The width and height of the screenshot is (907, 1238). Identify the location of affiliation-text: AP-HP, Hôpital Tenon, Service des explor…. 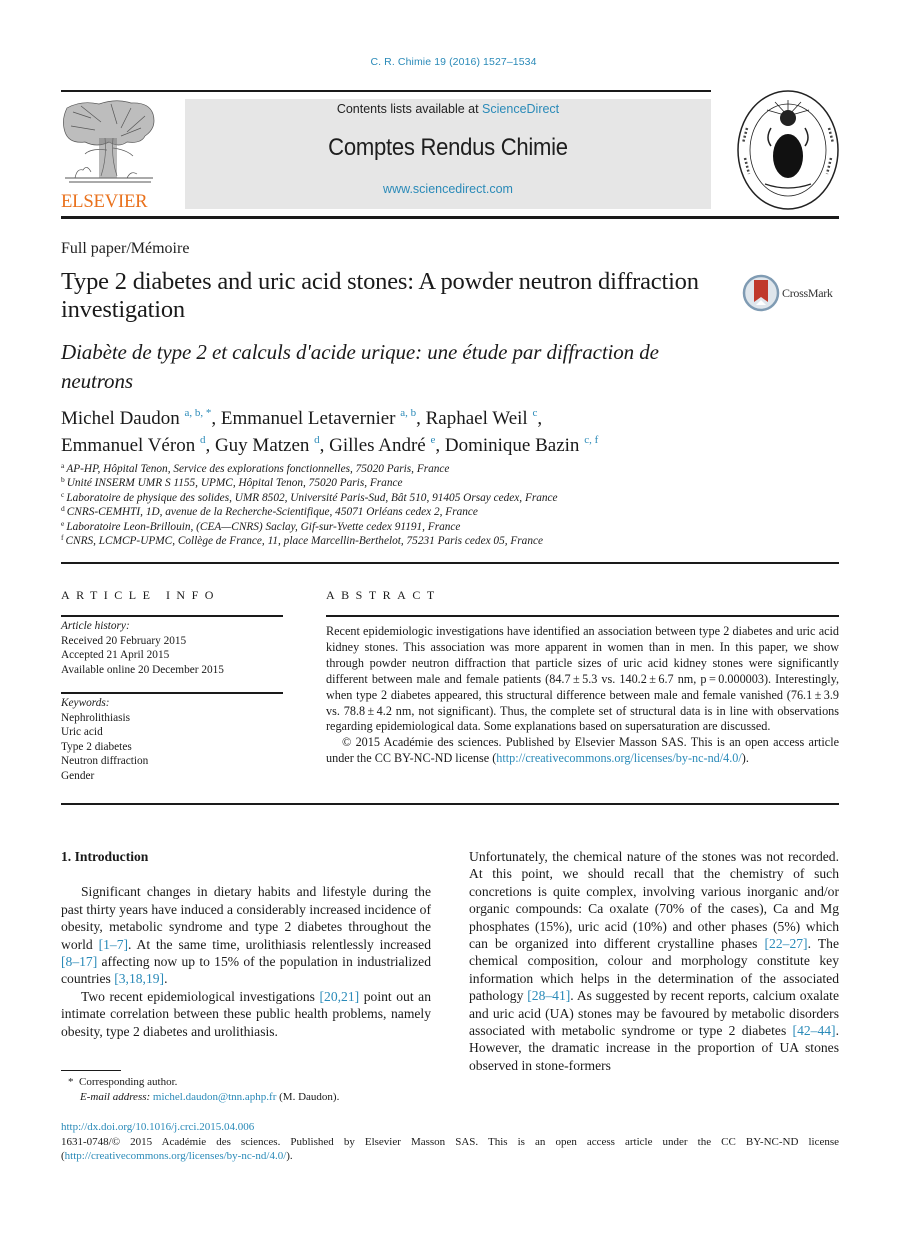
(258, 469).